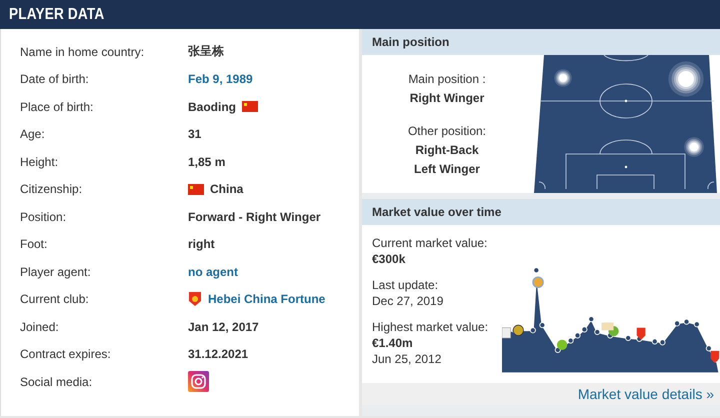 The image size is (720, 418). I want to click on detail-label: Foot:, so click(34, 244).